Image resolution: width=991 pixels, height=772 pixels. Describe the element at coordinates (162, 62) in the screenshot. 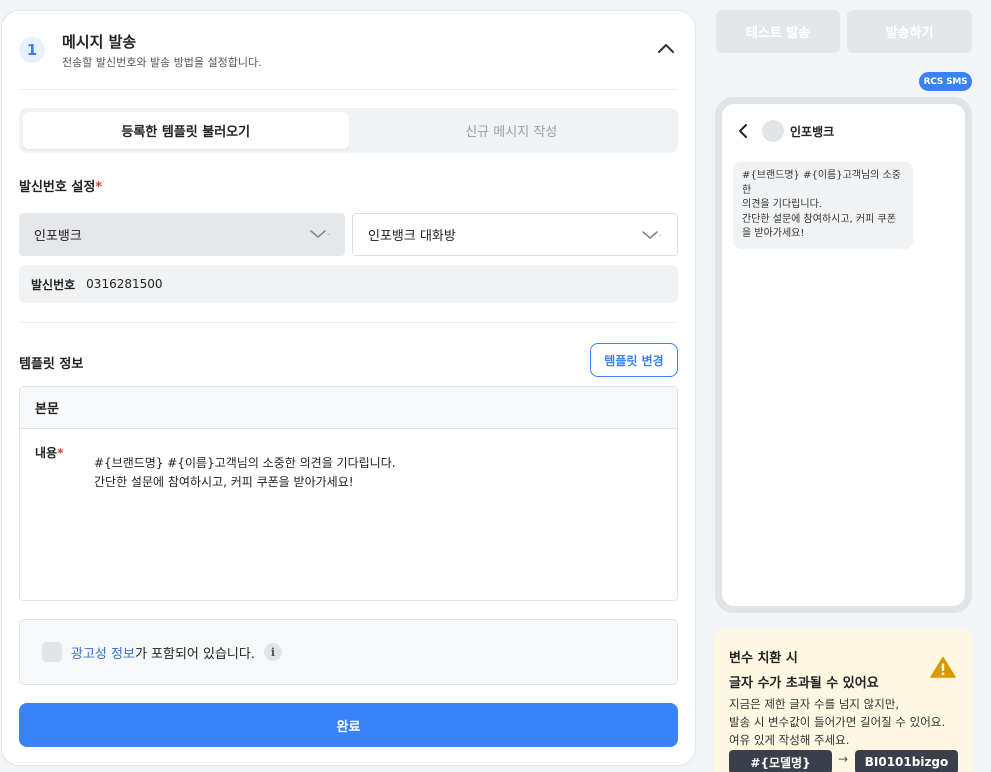

I see `section-subtitle: 전송할 발신번호와 발송 방법을 설정합니다.` at that location.